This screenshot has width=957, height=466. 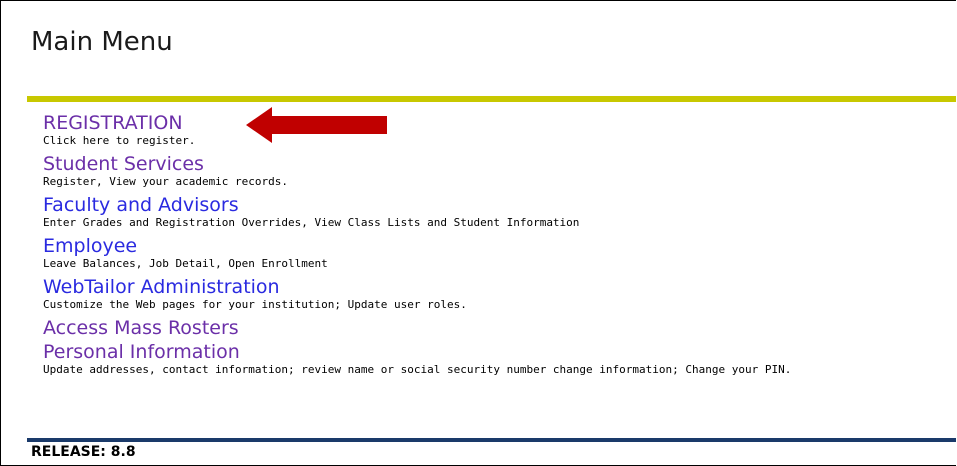 I want to click on faculty-advisors-link: Faculty and Advisors, so click(x=141, y=205).